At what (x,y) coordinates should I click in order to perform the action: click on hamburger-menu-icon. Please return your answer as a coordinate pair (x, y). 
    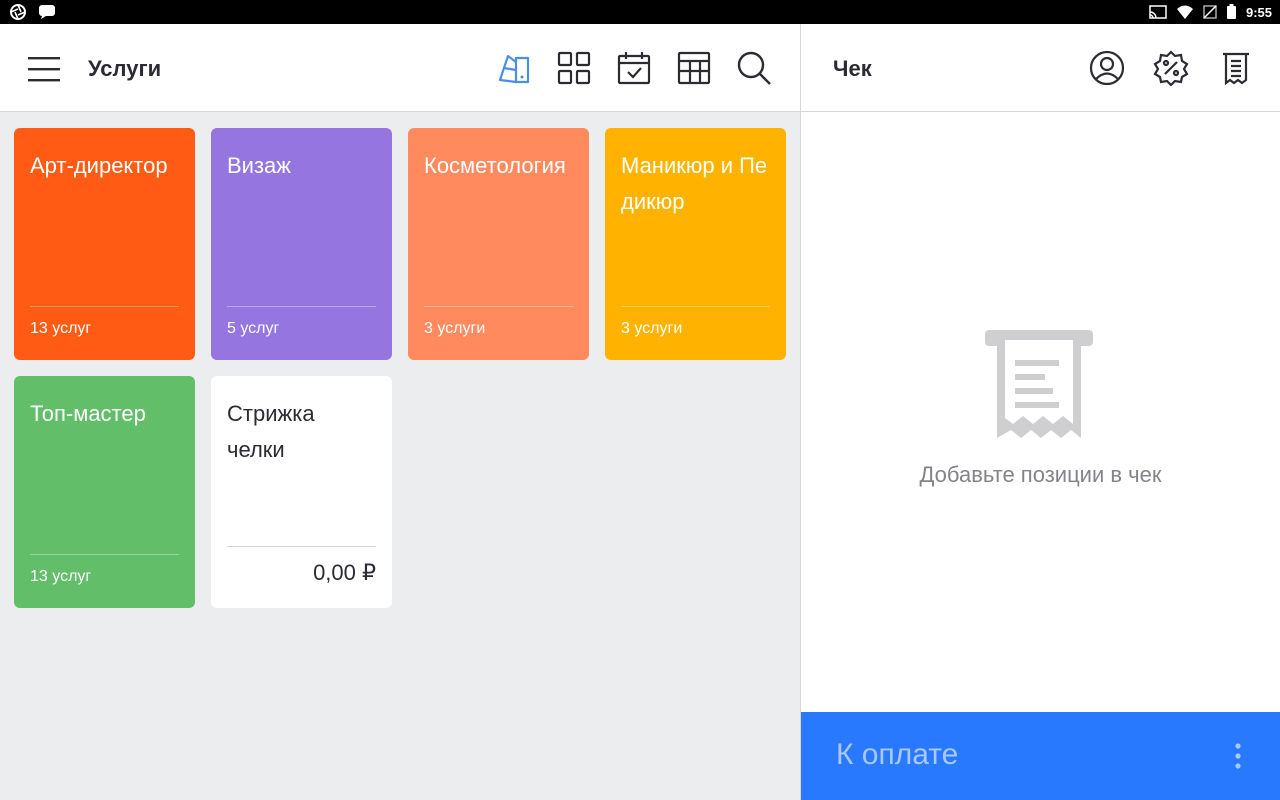
    Looking at the image, I should click on (44, 69).